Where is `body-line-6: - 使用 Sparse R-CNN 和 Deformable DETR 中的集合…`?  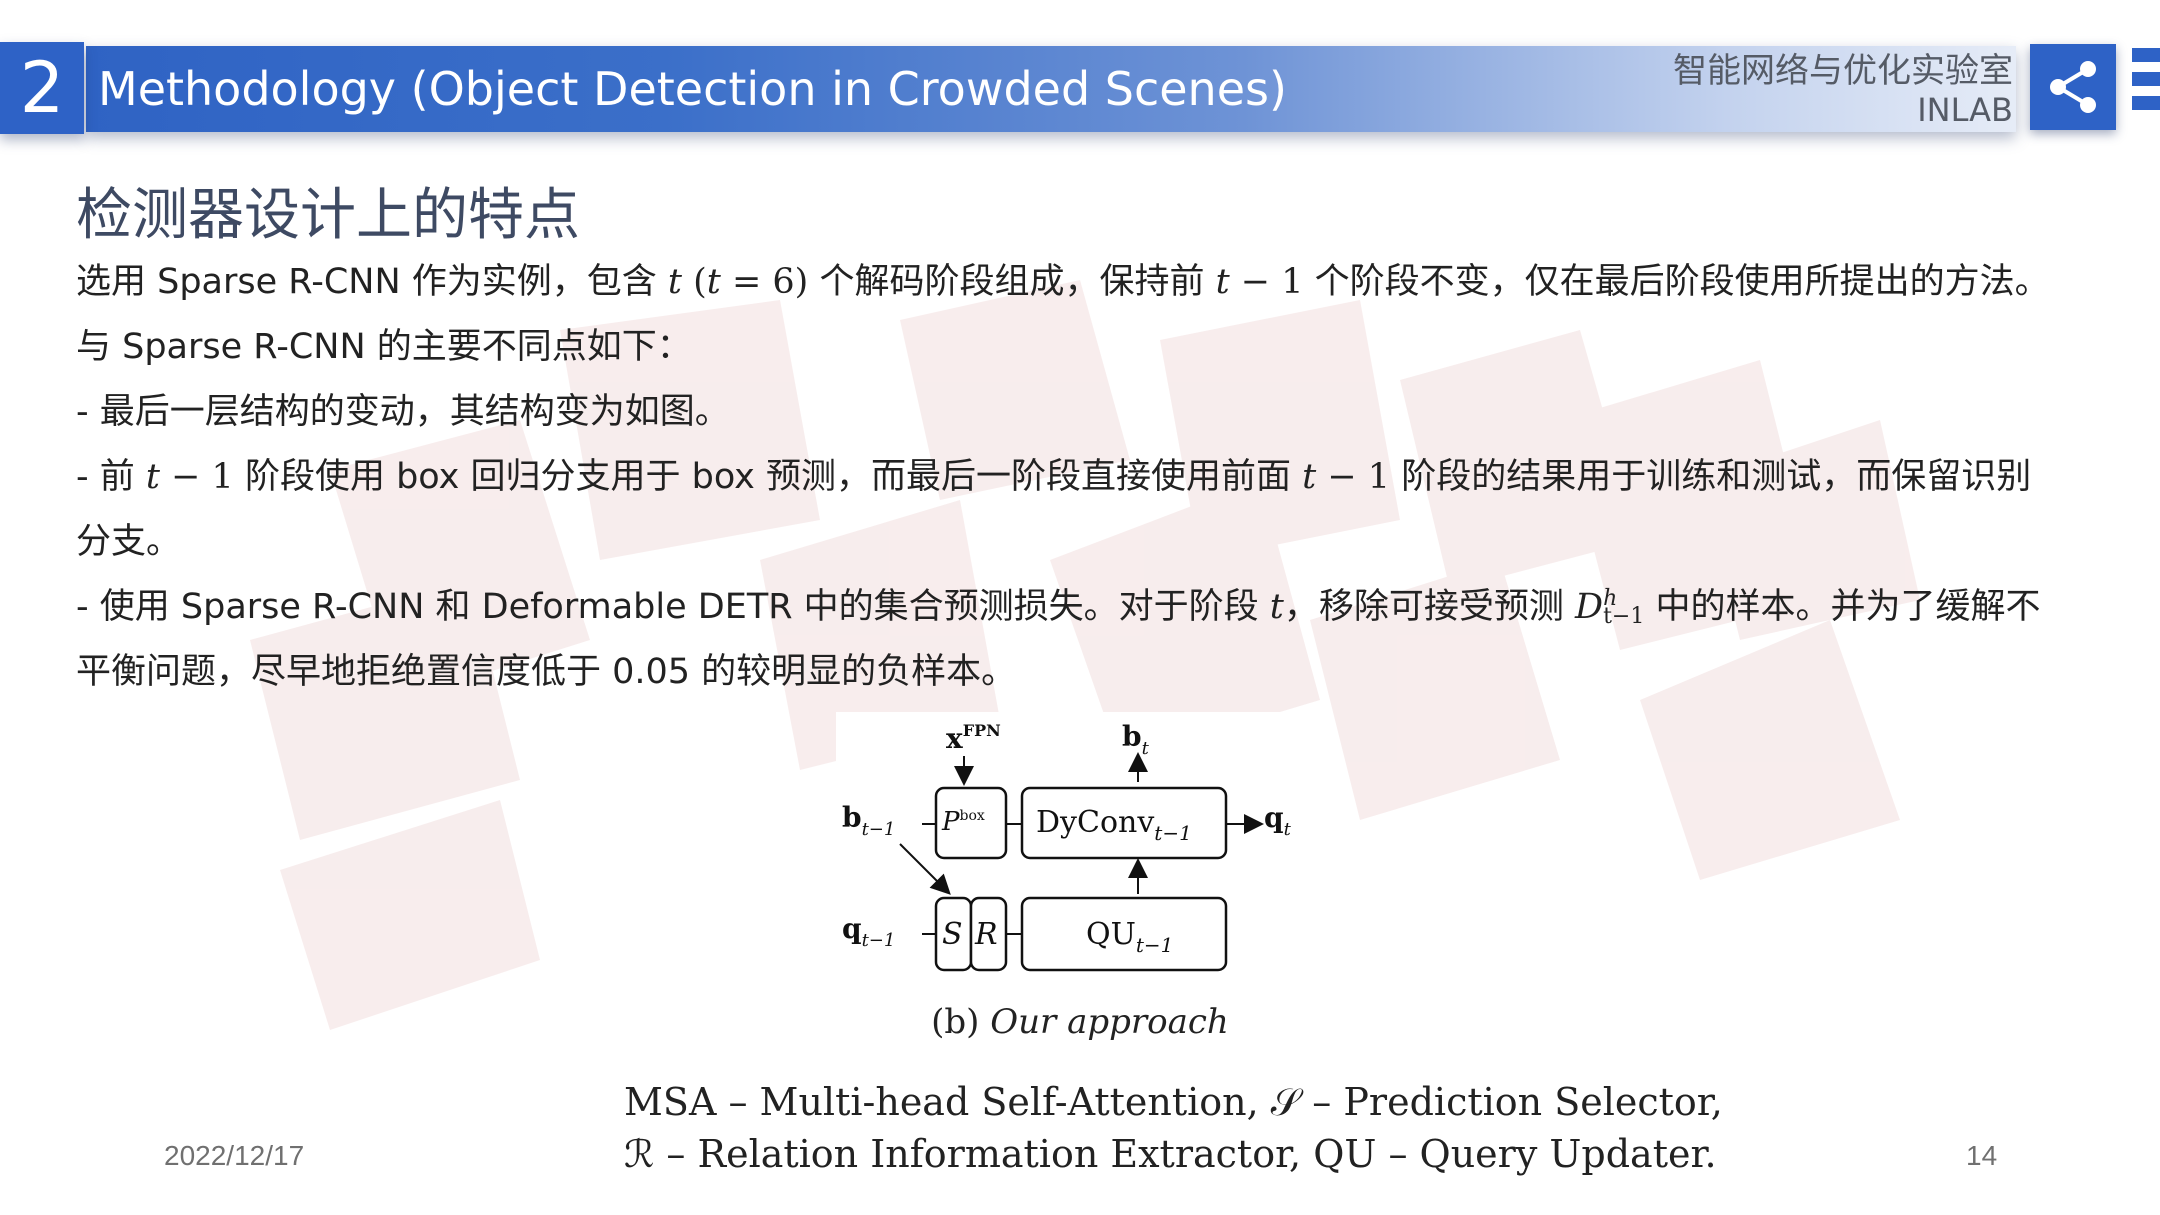
body-line-6: - 使用 Sparse R-CNN 和 Deformable DETR 中的集合… is located at coordinates (1058, 607).